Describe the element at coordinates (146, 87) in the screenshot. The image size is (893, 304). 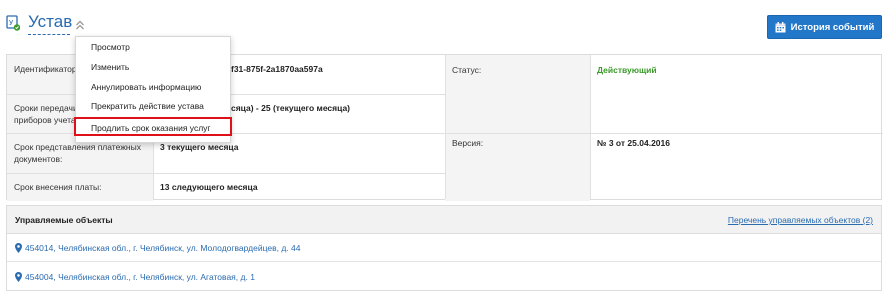
I see `menu-item-annul: Аннулировать информацию` at that location.